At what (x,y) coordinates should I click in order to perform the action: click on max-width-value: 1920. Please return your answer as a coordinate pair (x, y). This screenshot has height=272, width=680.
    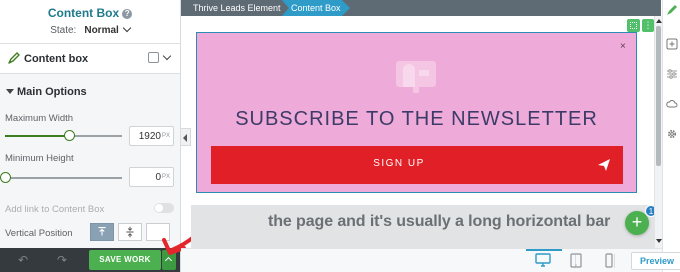
    Looking at the image, I should click on (149, 136).